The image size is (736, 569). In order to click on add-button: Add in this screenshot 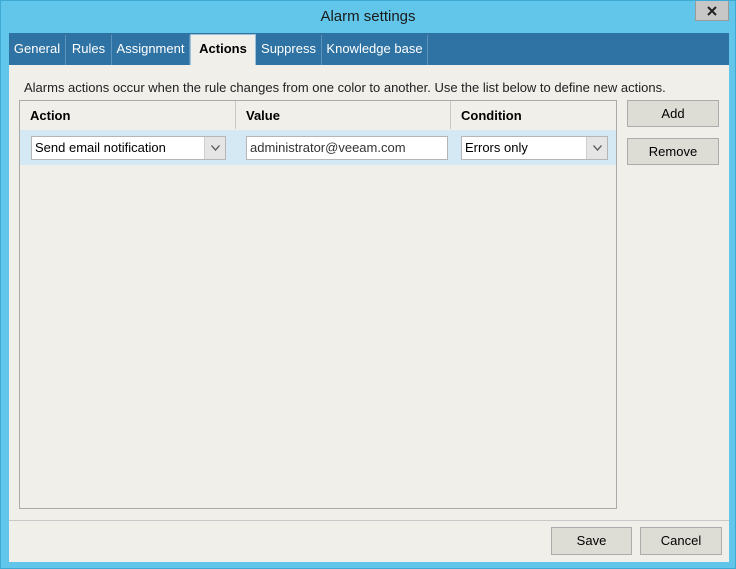, I will do `click(673, 113)`.